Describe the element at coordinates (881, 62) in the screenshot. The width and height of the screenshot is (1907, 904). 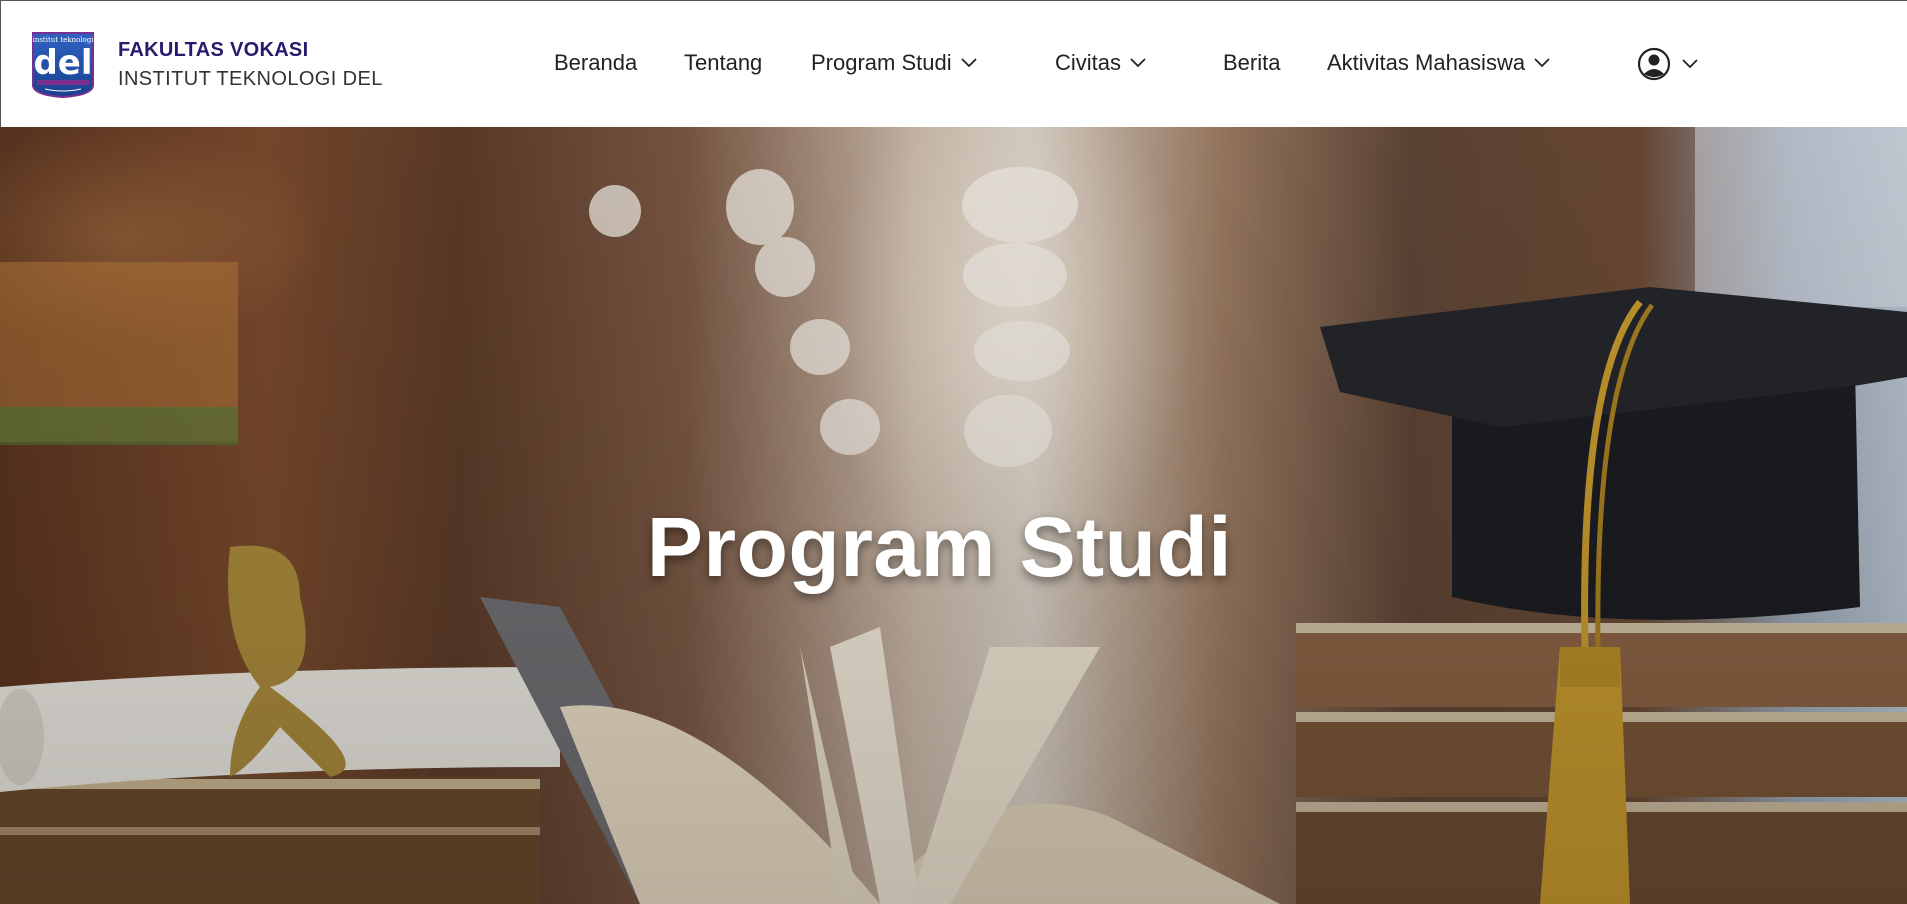
I see `nav-program-studi-label: Program Studi` at that location.